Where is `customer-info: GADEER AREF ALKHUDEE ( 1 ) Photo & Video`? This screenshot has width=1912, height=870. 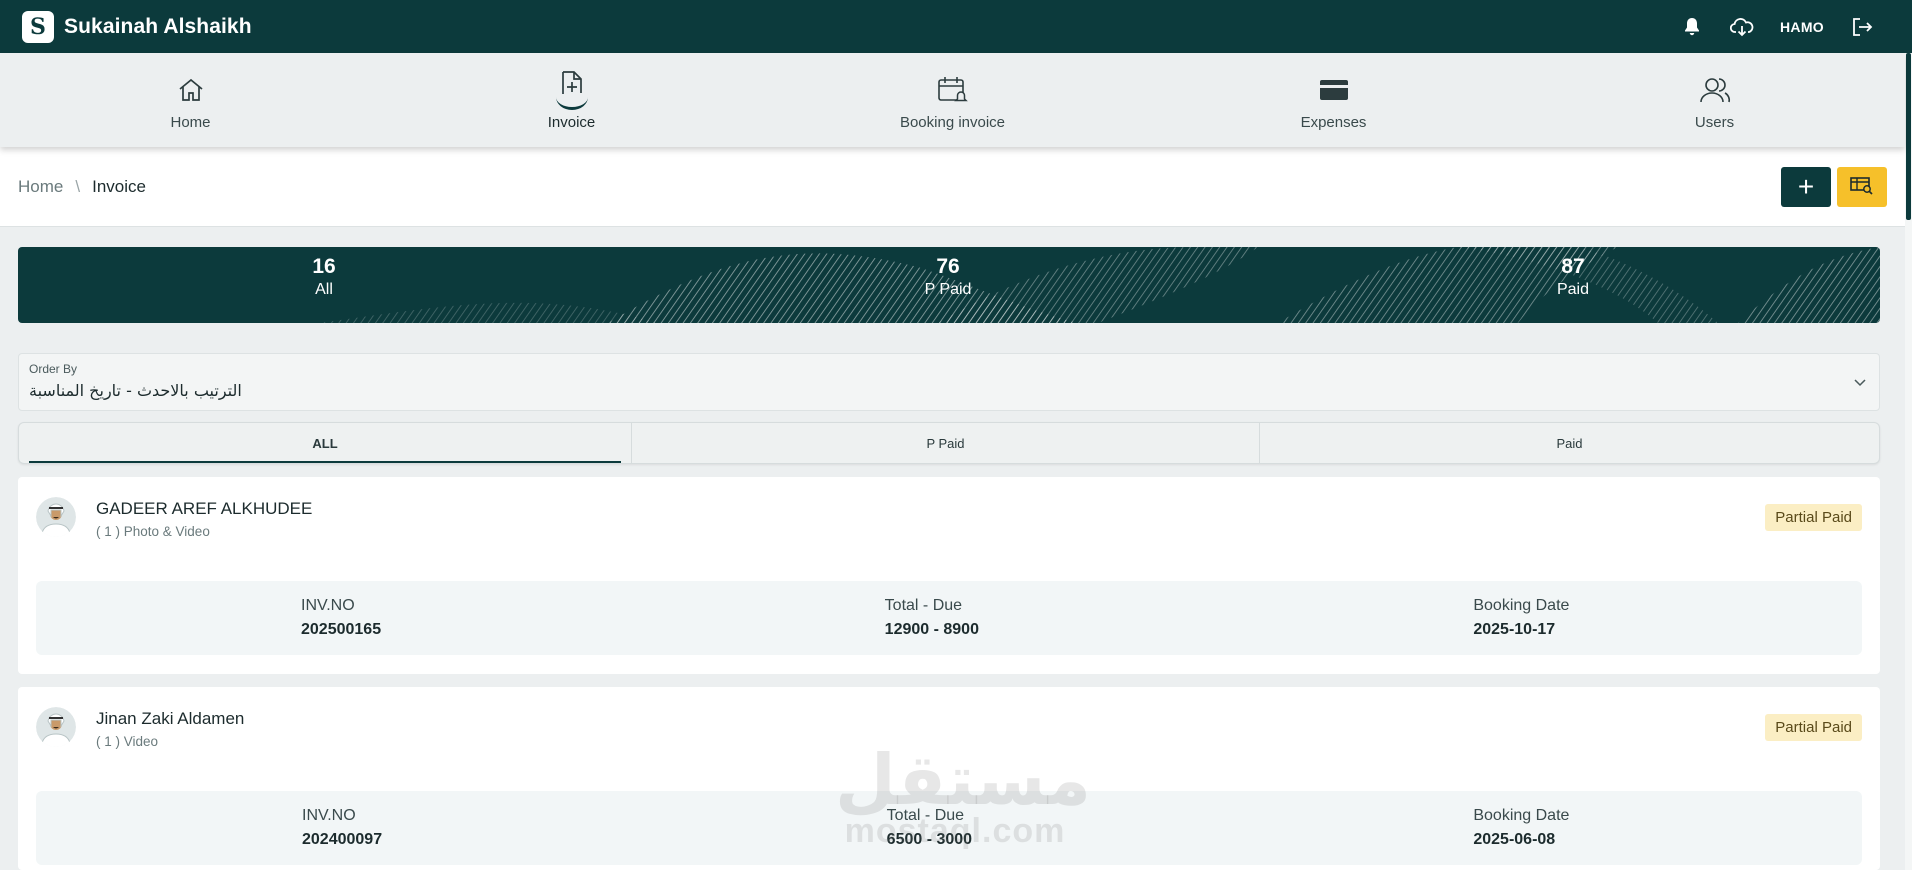 customer-info: GADEER AREF ALKHUDEE ( 1 ) Photo & Video is located at coordinates (204, 519).